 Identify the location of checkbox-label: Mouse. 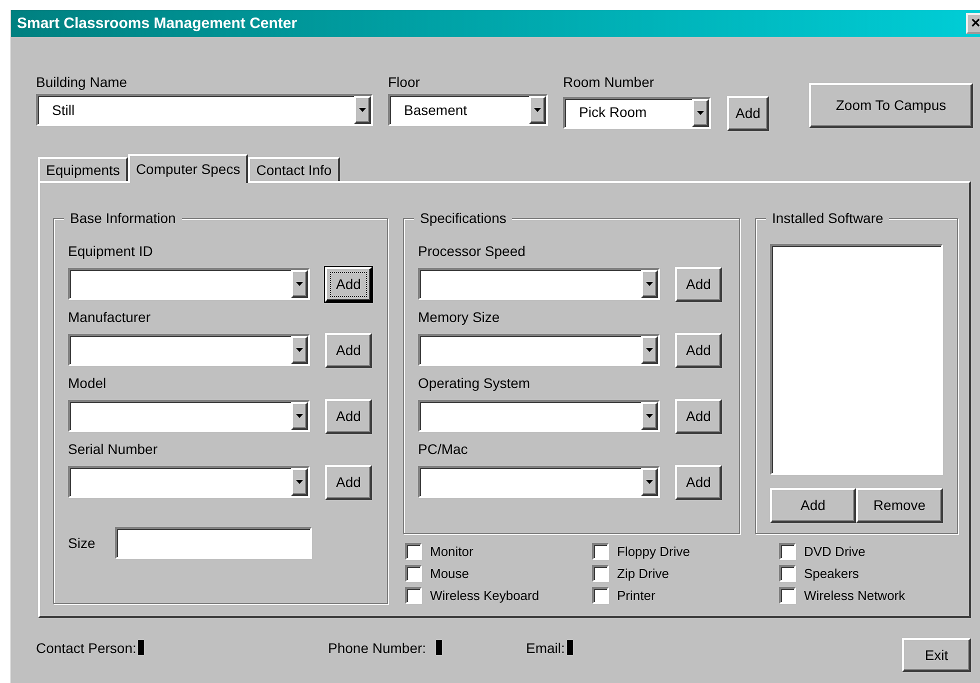
(450, 574).